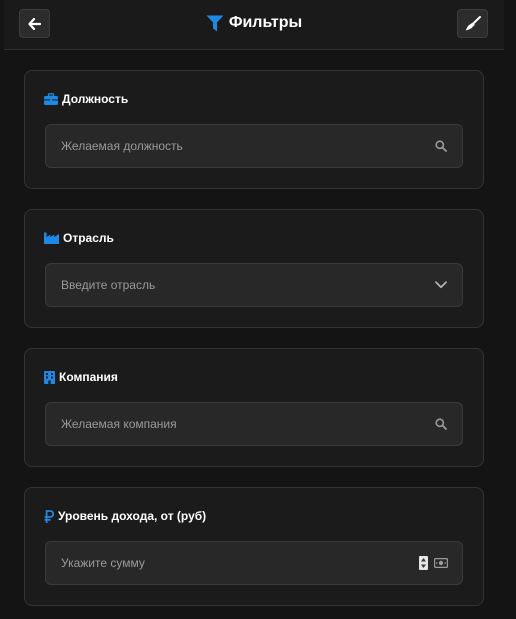  What do you see at coordinates (49, 516) in the screenshot?
I see `ruble-icon` at bounding box center [49, 516].